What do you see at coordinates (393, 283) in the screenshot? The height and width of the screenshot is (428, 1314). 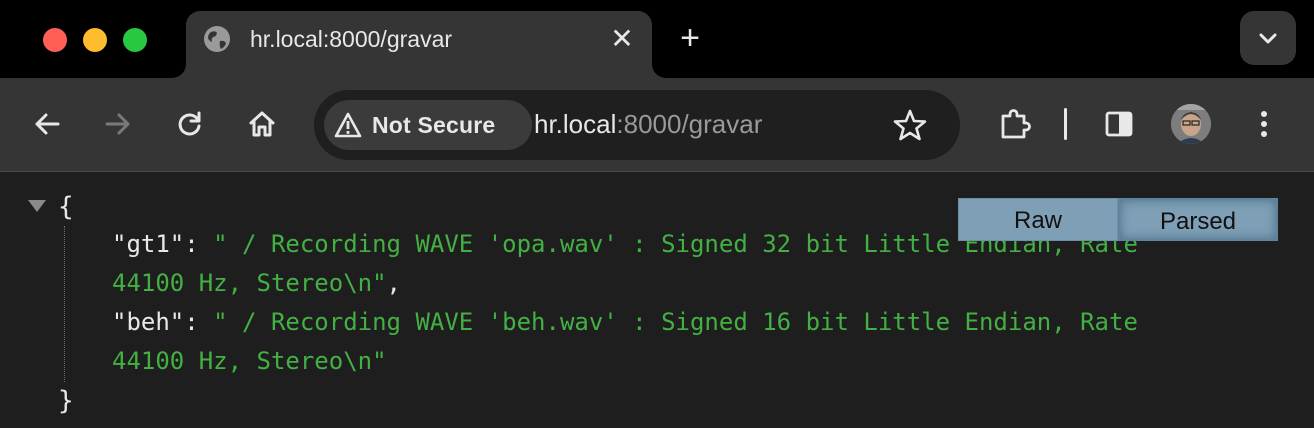 I see `json-comma: ,` at bounding box center [393, 283].